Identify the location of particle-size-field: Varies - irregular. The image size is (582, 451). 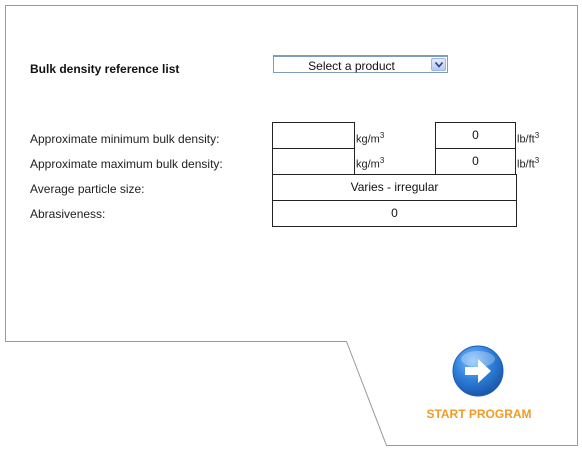
(394, 187).